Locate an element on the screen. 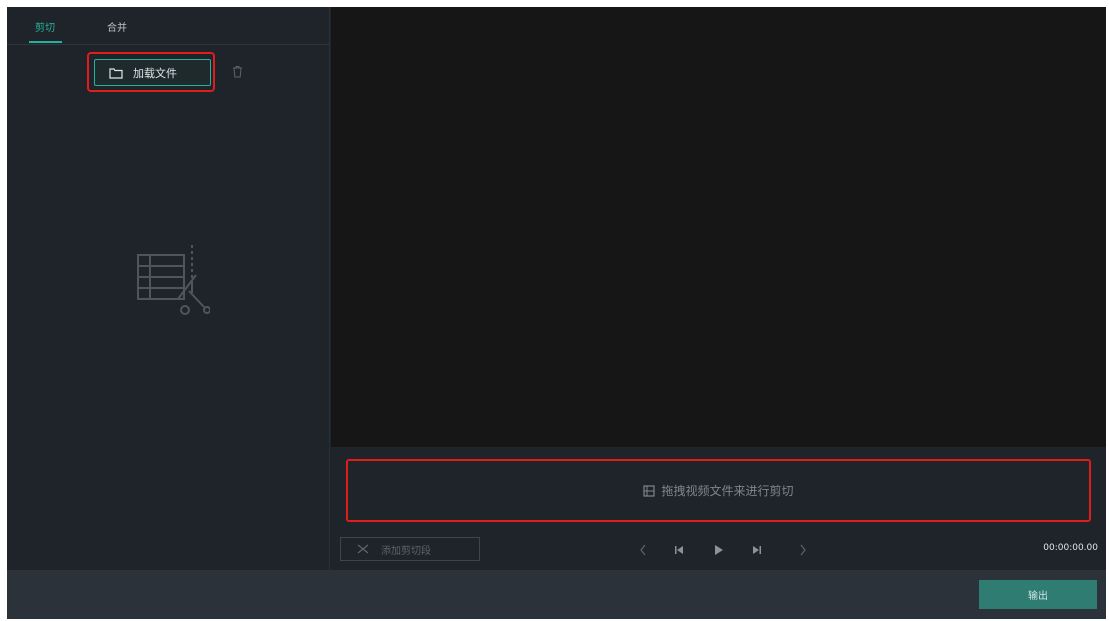 This screenshot has width=1109, height=621. chevron-right-icon is located at coordinates (803, 550).